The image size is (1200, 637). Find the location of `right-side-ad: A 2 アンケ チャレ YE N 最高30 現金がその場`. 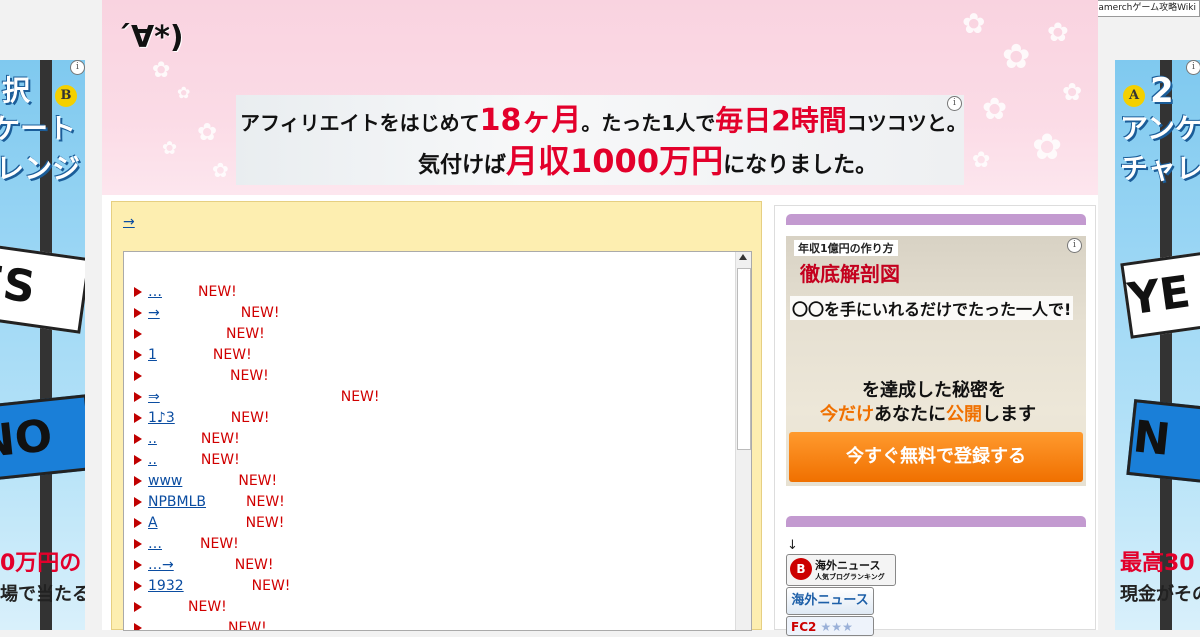

right-side-ad: A 2 アンケ チャレ YE N 最高30 現金がその場 is located at coordinates (1157, 345).